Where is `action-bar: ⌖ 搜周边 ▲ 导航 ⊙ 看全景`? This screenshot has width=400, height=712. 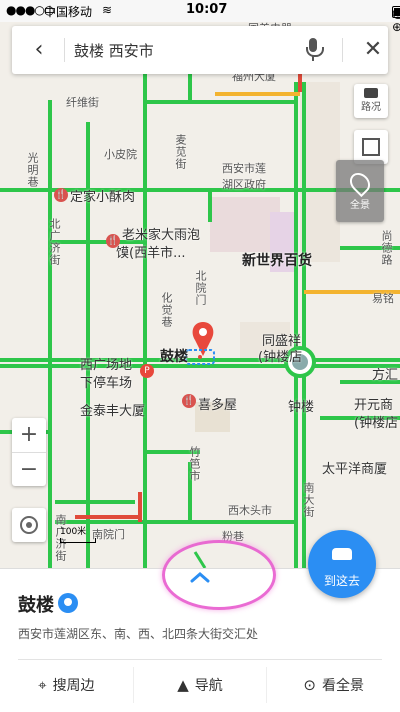
action-bar: ⌖ 搜周边 ▲ 导航 ⊙ 看全景 is located at coordinates (200, 685).